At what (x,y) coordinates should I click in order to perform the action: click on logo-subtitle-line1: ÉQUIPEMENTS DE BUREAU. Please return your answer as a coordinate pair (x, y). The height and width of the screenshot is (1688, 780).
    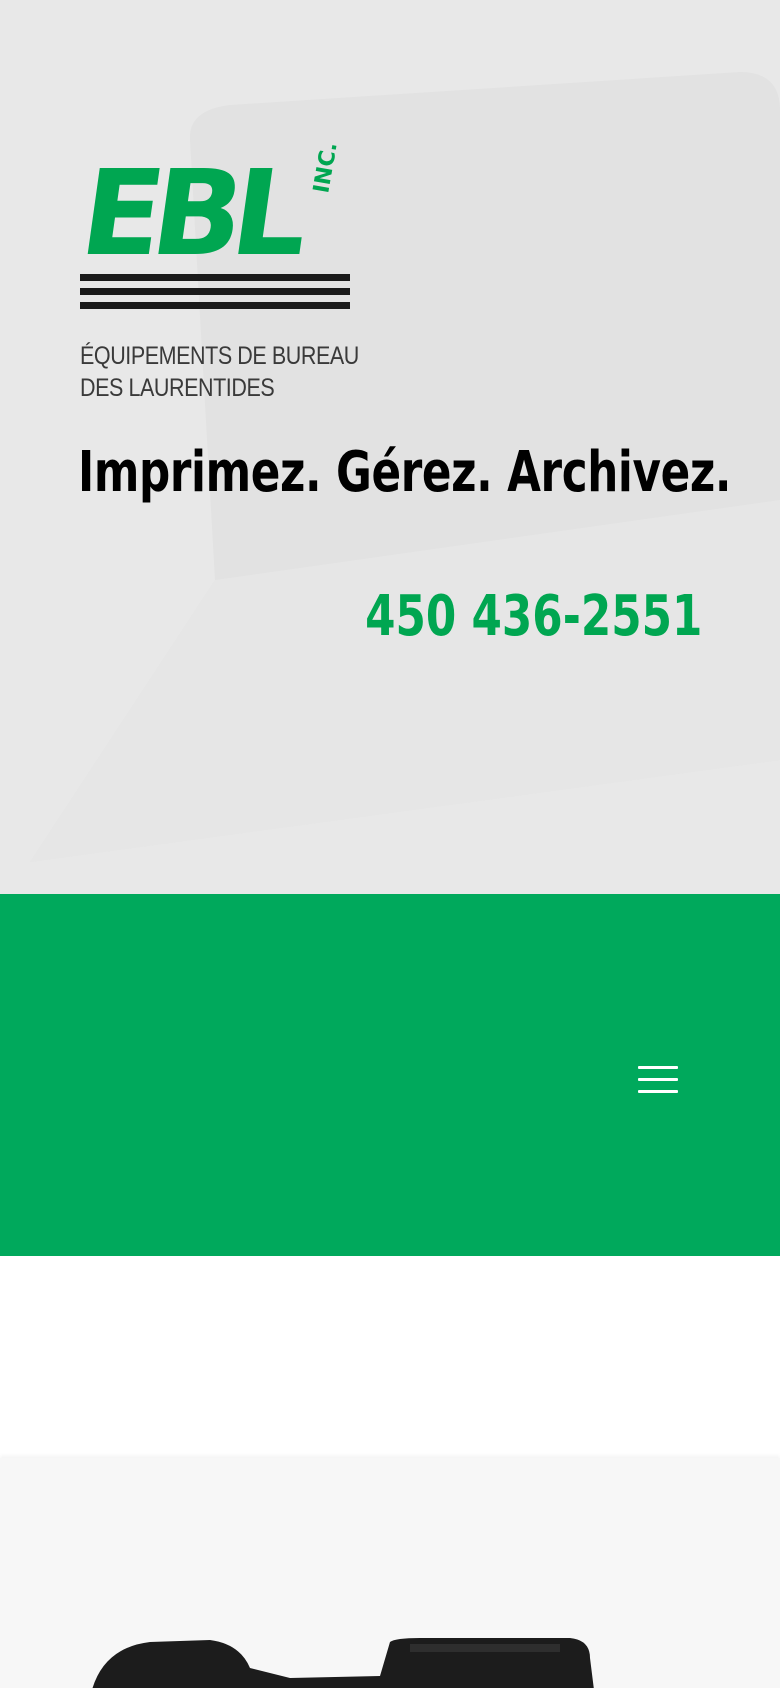
    Looking at the image, I should click on (219, 356).